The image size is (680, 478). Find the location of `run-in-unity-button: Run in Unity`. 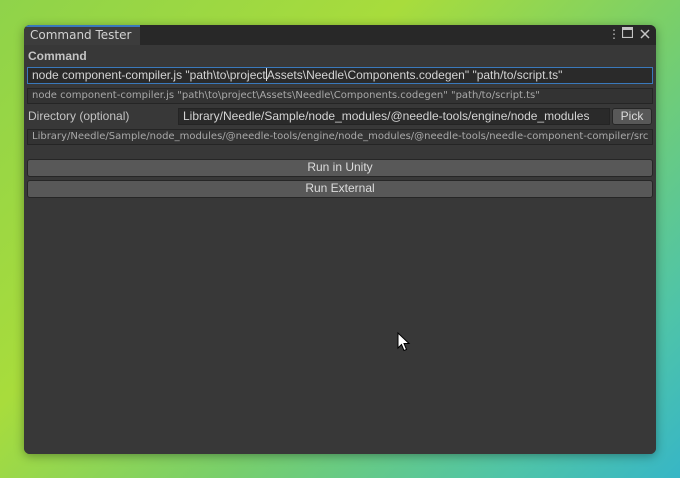

run-in-unity-button: Run in Unity is located at coordinates (340, 168).